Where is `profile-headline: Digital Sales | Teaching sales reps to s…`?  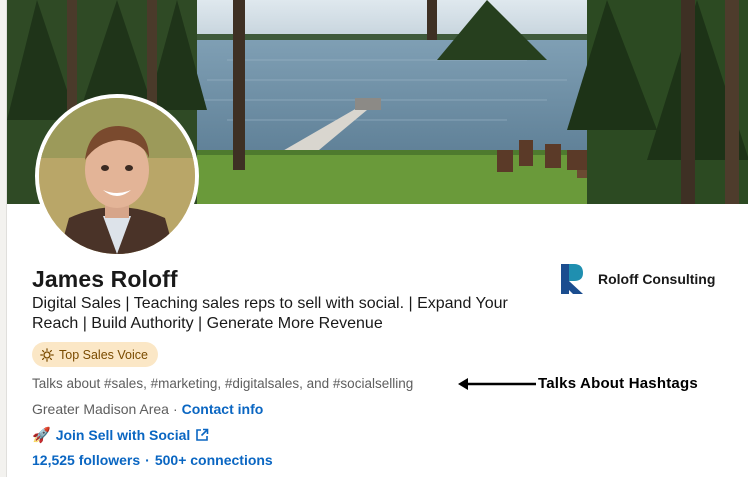
profile-headline: Digital Sales | Teaching sales reps to s… is located at coordinates (270, 313).